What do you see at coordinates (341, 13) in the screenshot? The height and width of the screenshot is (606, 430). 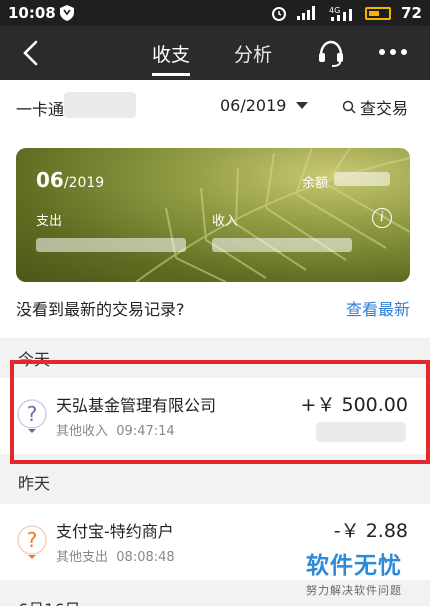 I see `signal-4g-icon: 4G` at bounding box center [341, 13].